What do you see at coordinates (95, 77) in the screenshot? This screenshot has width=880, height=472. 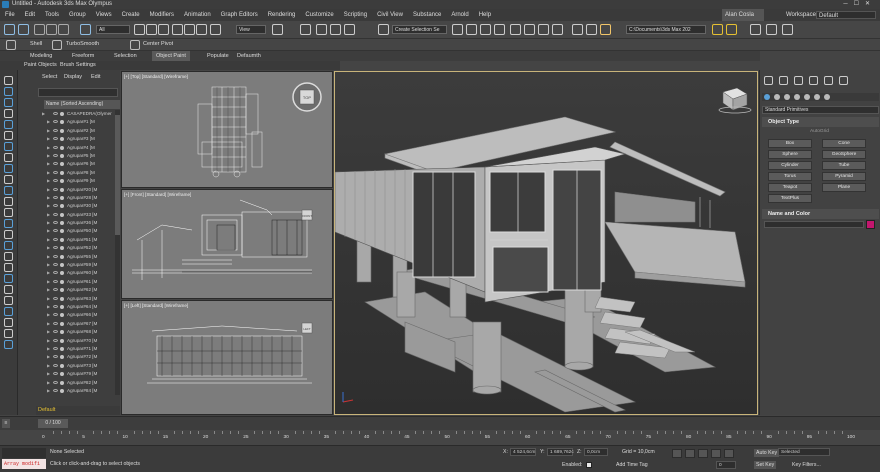 I see `explorer-edit-menu: Edit` at bounding box center [95, 77].